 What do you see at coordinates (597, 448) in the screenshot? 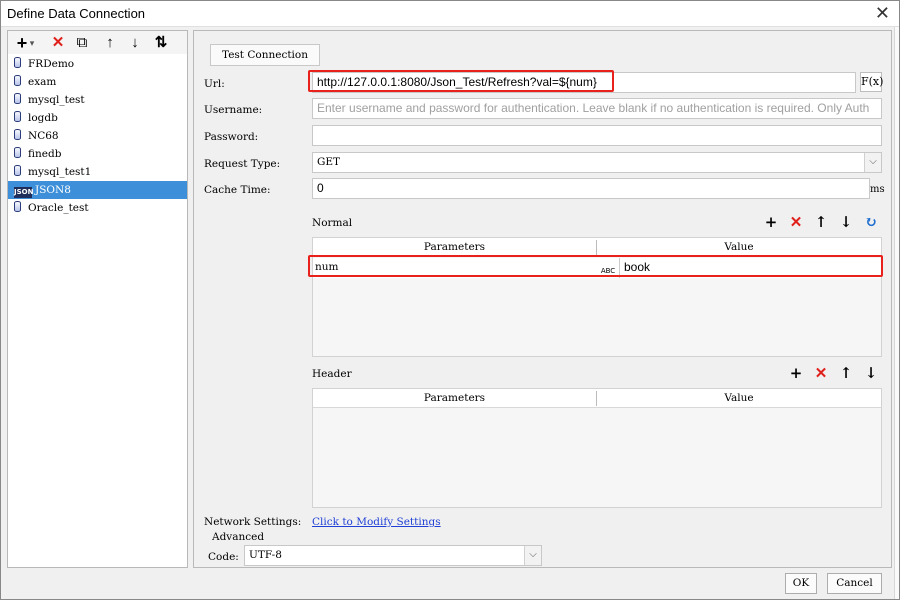
I see `header-parameters-table: Parameters Value` at bounding box center [597, 448].